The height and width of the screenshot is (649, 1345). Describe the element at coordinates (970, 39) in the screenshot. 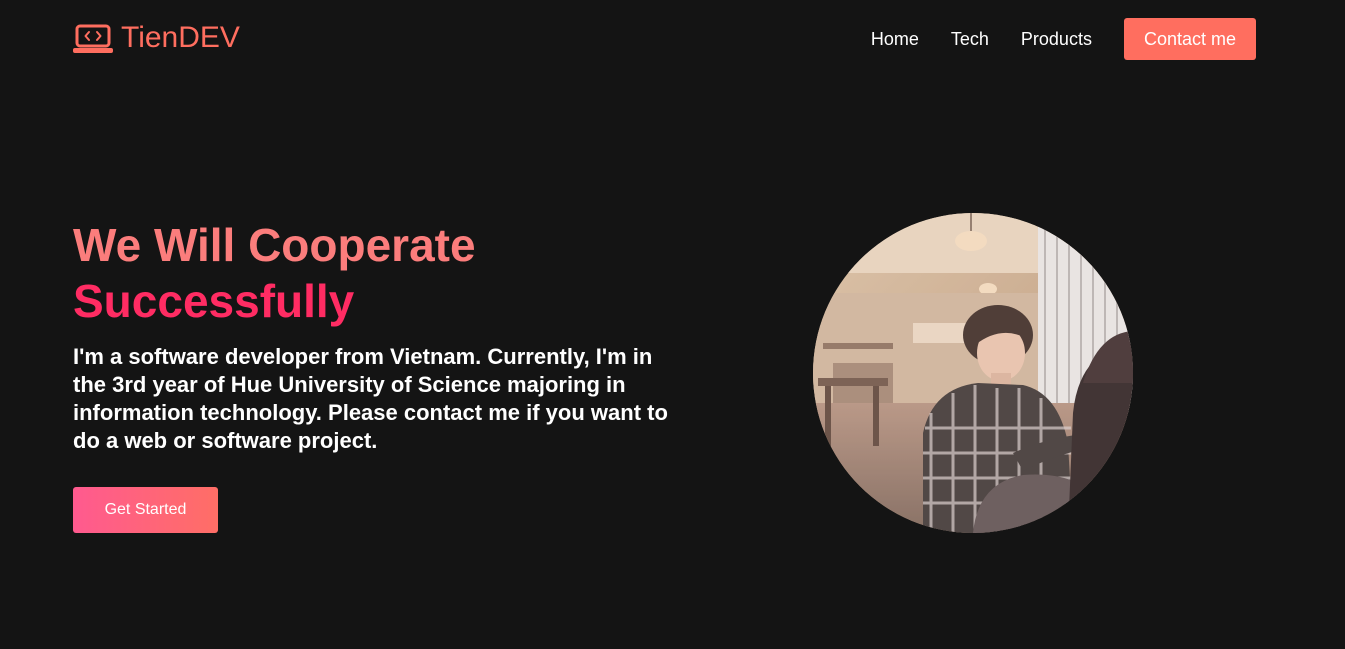

I see `nav-tech-link: Tech` at that location.